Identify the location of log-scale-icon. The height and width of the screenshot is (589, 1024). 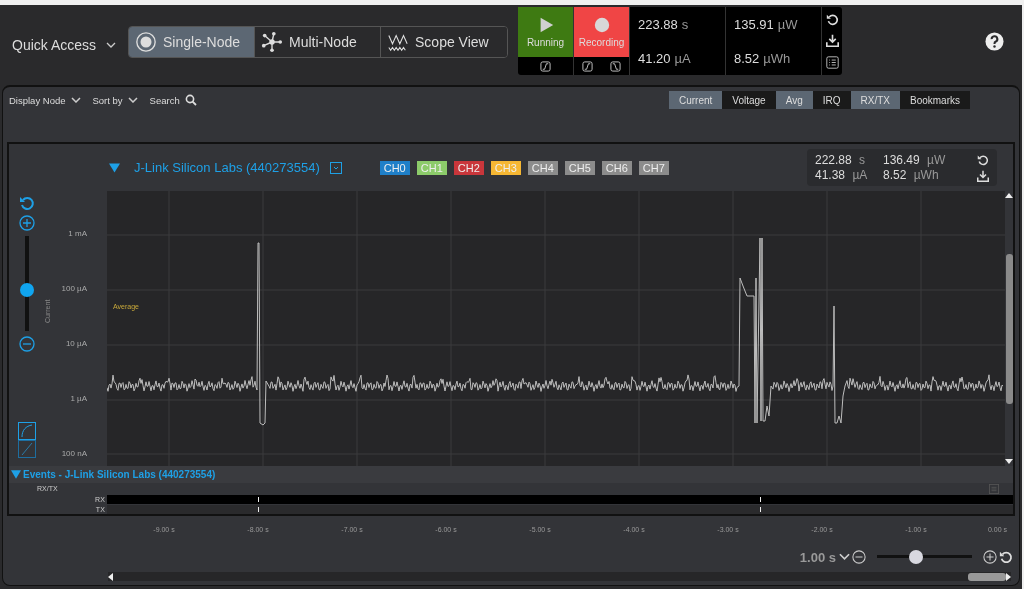
(27, 431).